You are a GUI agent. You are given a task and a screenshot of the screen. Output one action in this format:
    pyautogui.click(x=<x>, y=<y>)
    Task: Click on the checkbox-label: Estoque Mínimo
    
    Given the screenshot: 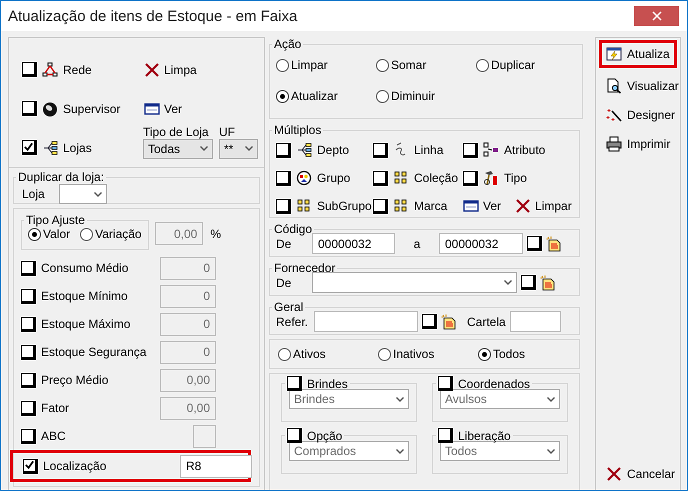 What is the action you would take?
    pyautogui.click(x=84, y=296)
    